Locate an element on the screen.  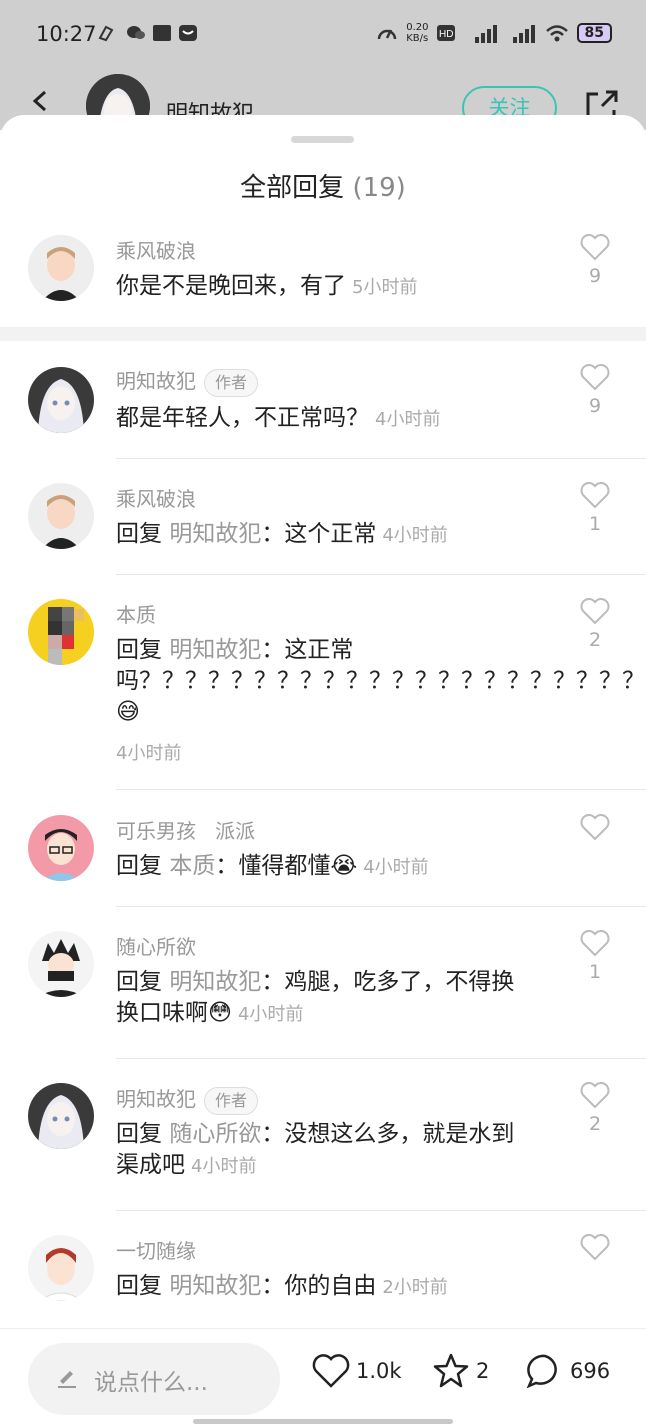
hd-icon: HD is located at coordinates (445, 33).